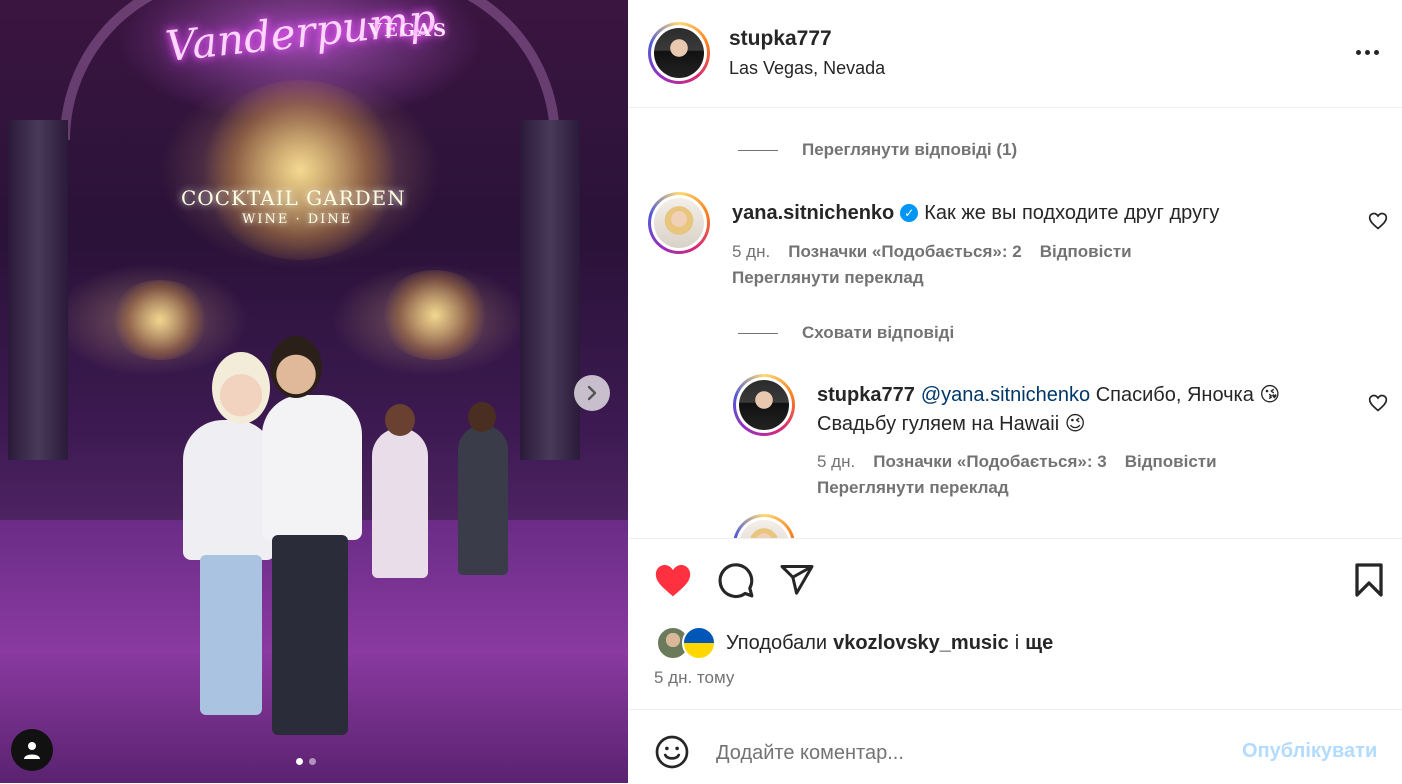 This screenshot has width=1402, height=784. What do you see at coordinates (1358, 52) in the screenshot?
I see `more-horizontal-icon` at bounding box center [1358, 52].